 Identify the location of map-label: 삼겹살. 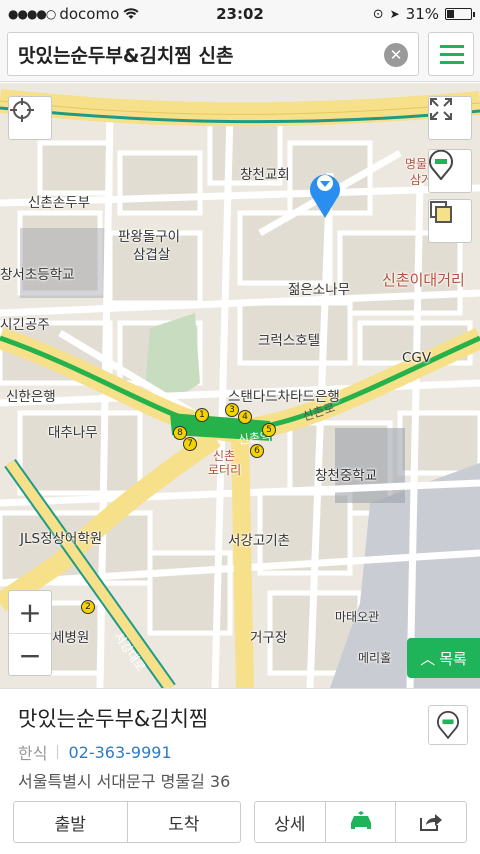
(151, 253).